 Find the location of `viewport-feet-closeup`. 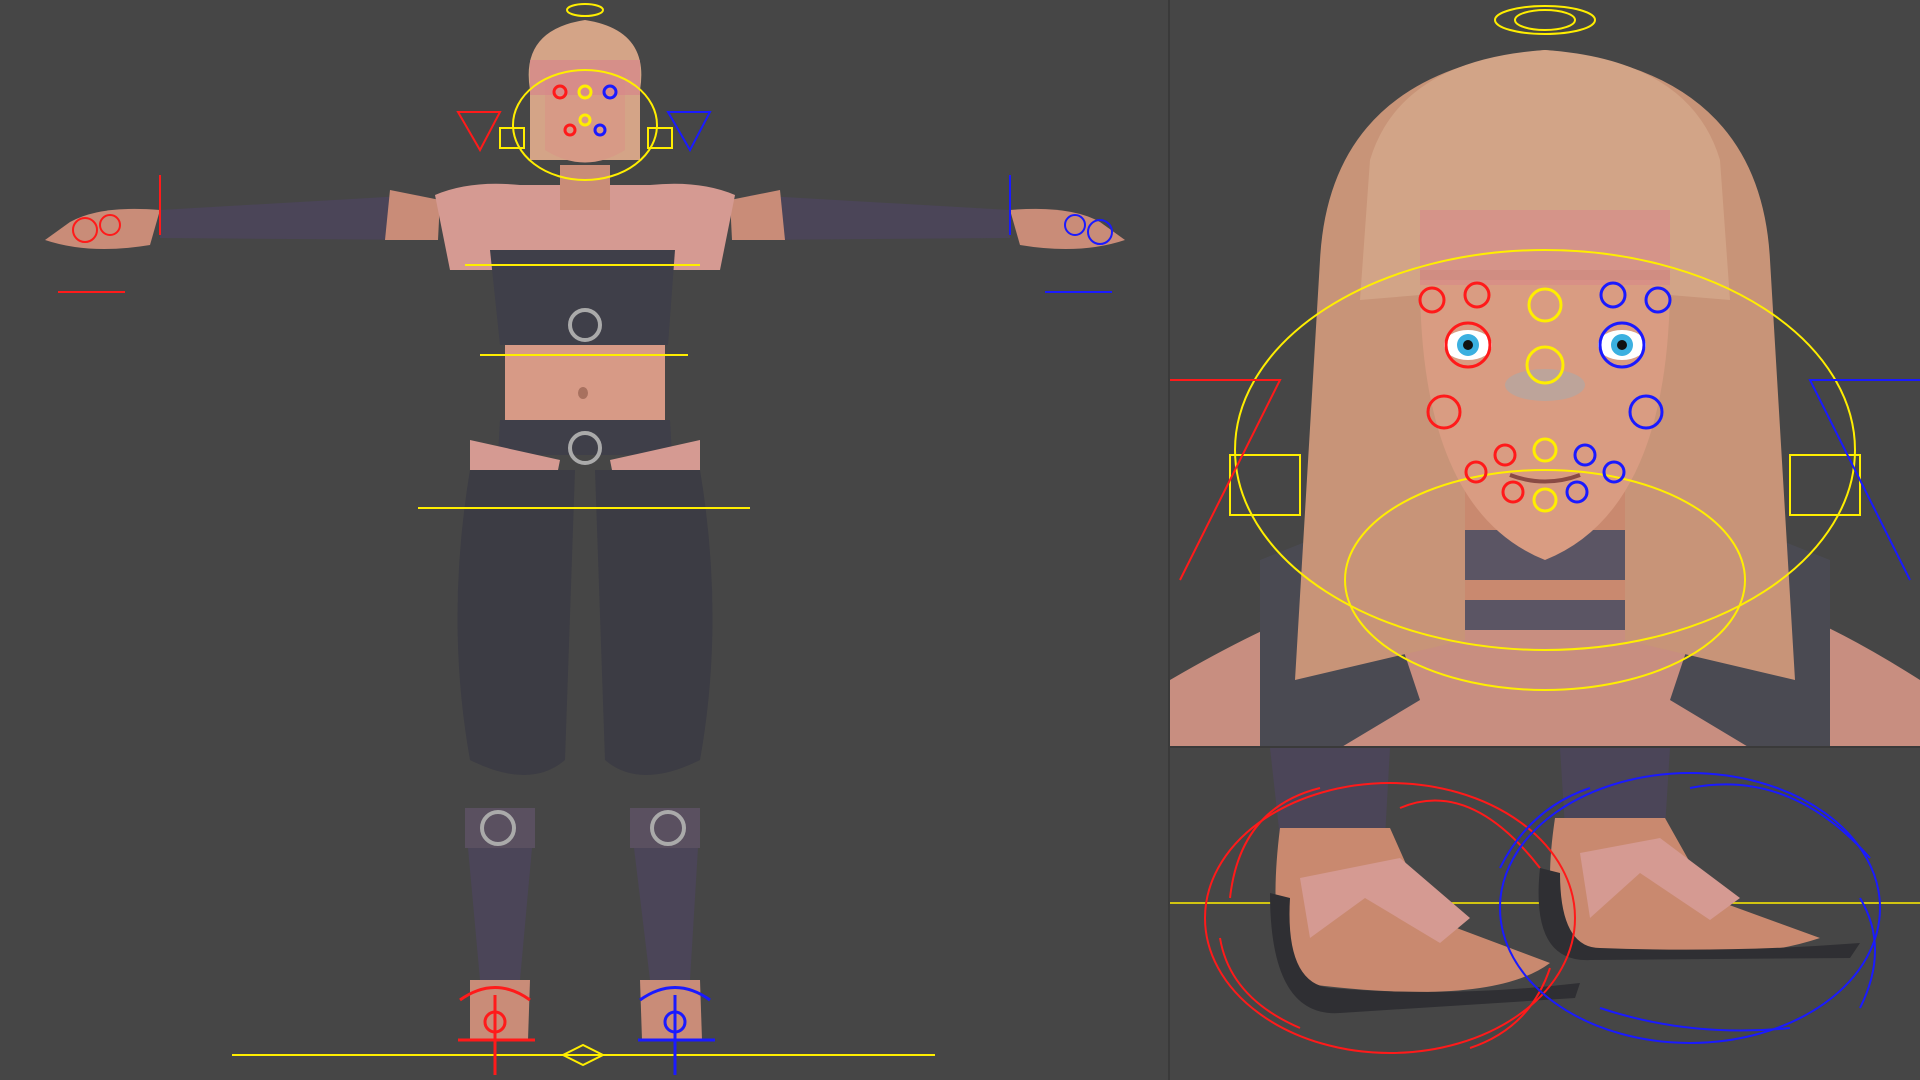

viewport-feet-closeup is located at coordinates (1545, 914).